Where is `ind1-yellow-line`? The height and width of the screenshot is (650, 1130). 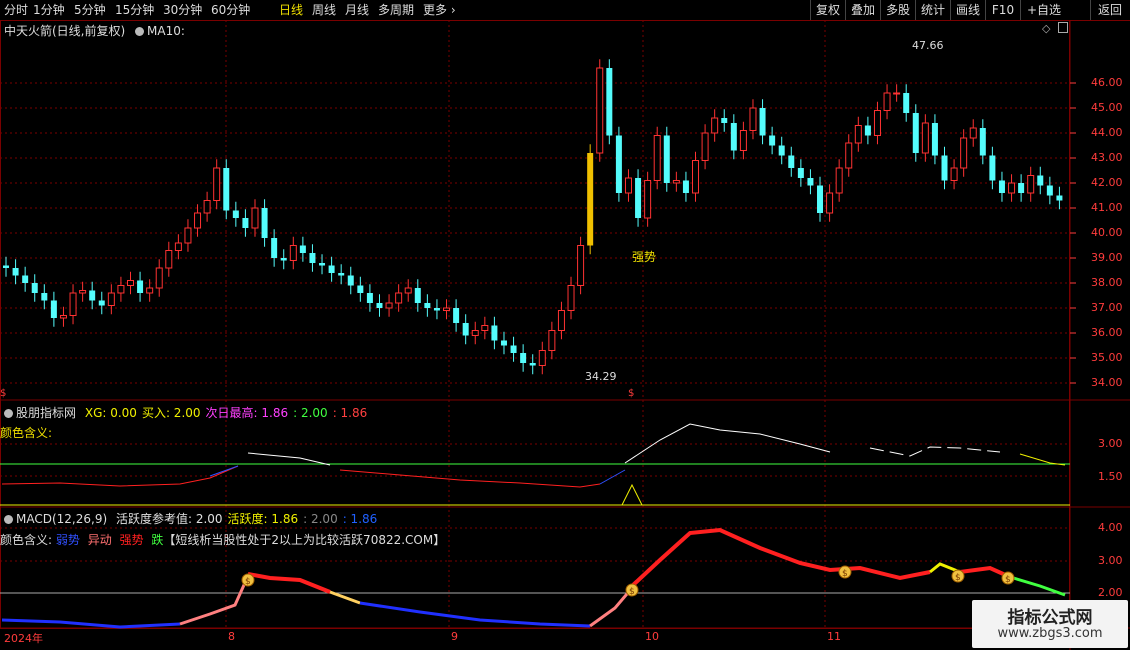 ind1-yellow-line is located at coordinates (1042, 459).